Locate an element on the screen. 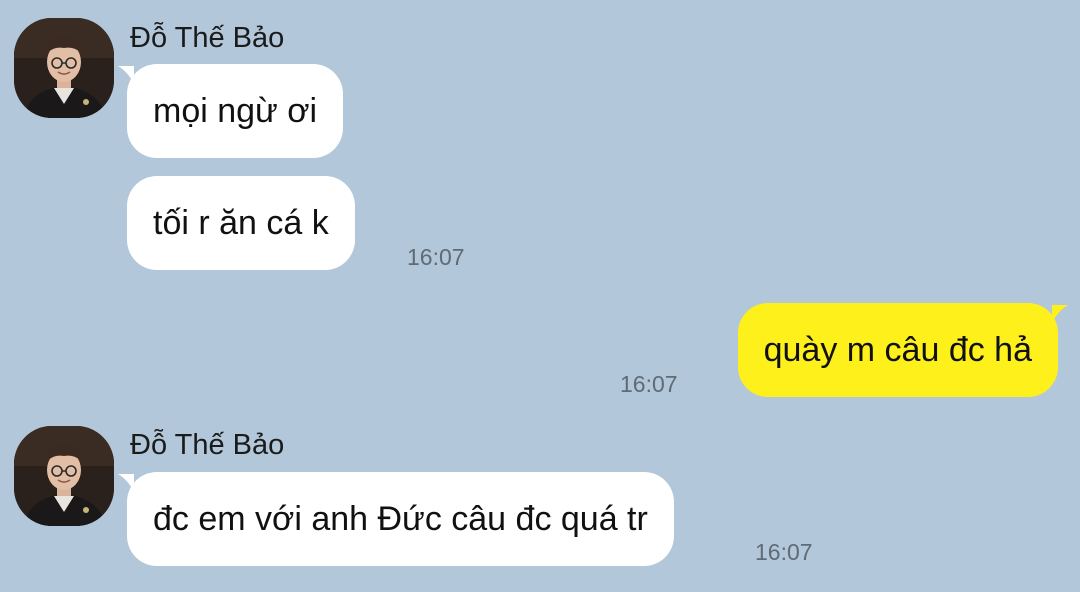  message-bubble: mọi ngừ ơi is located at coordinates (235, 111).